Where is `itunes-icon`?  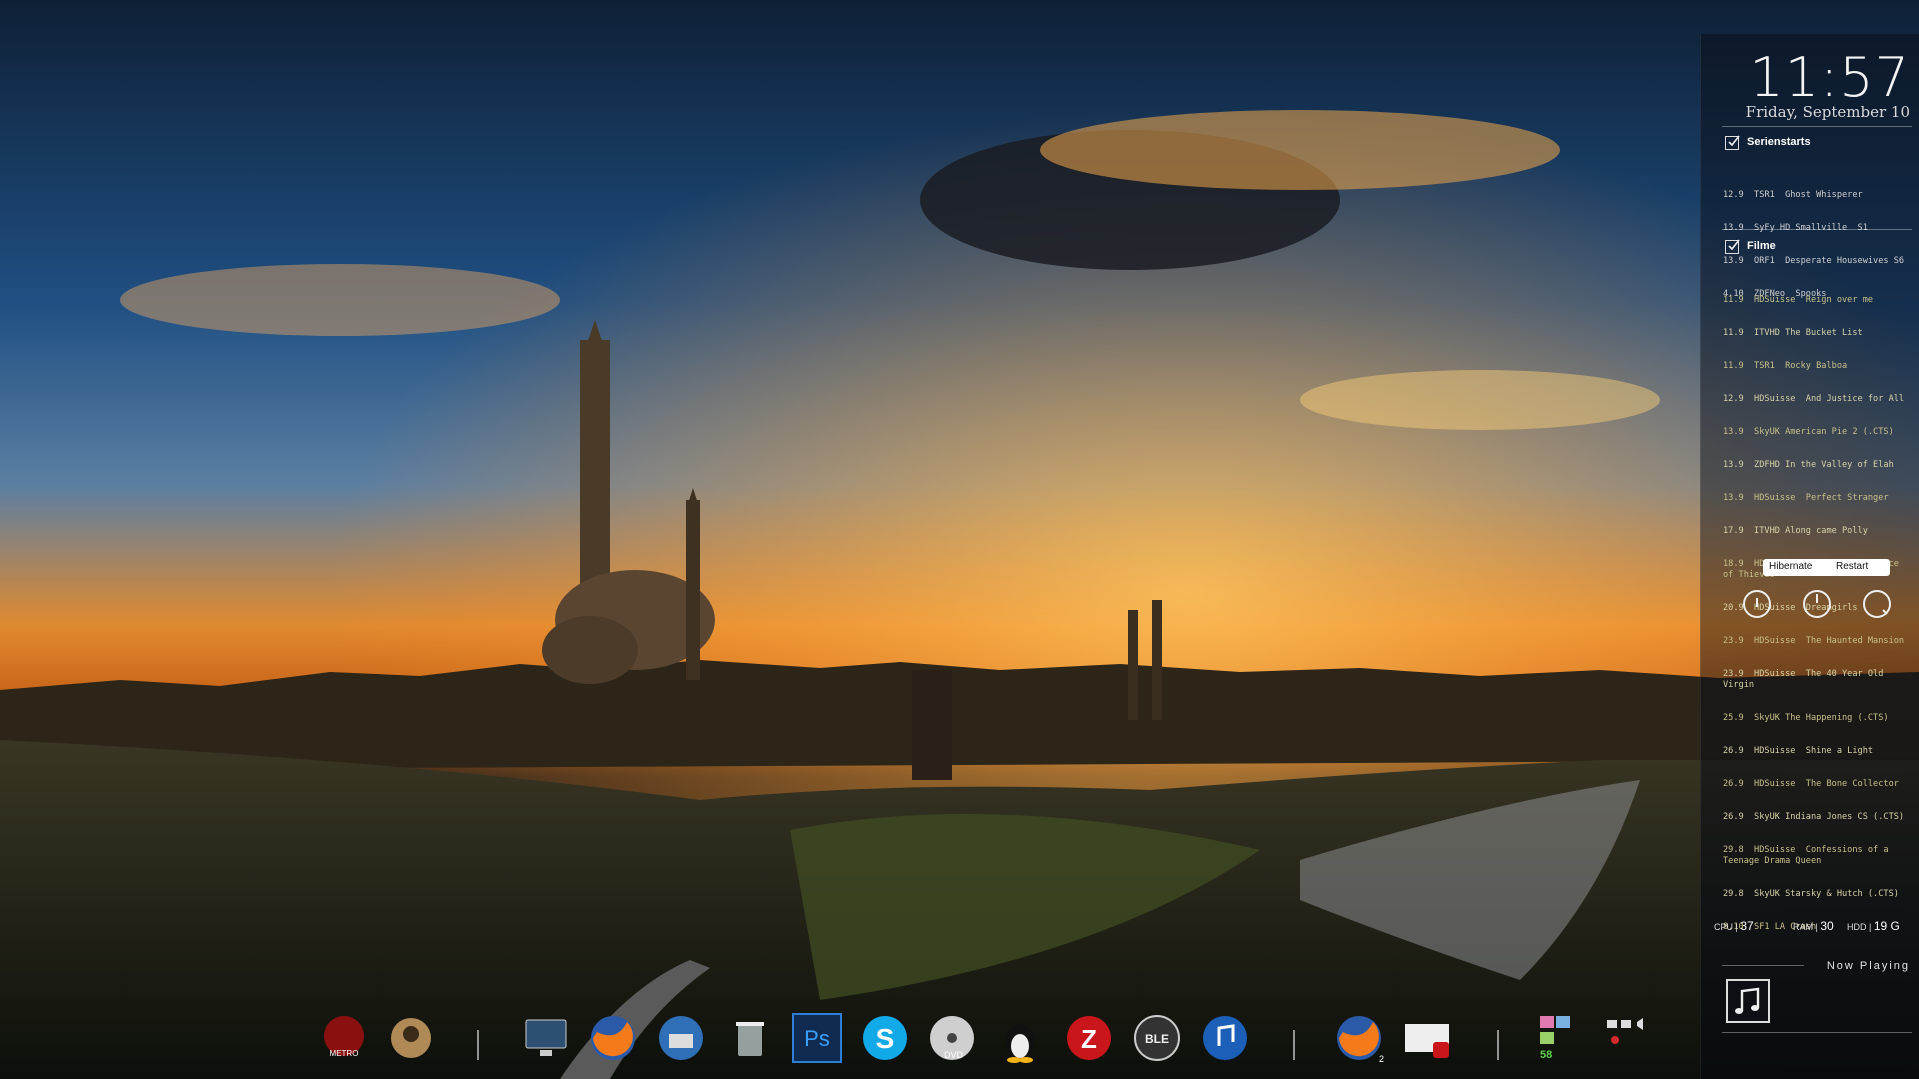 itunes-icon is located at coordinates (1225, 1038).